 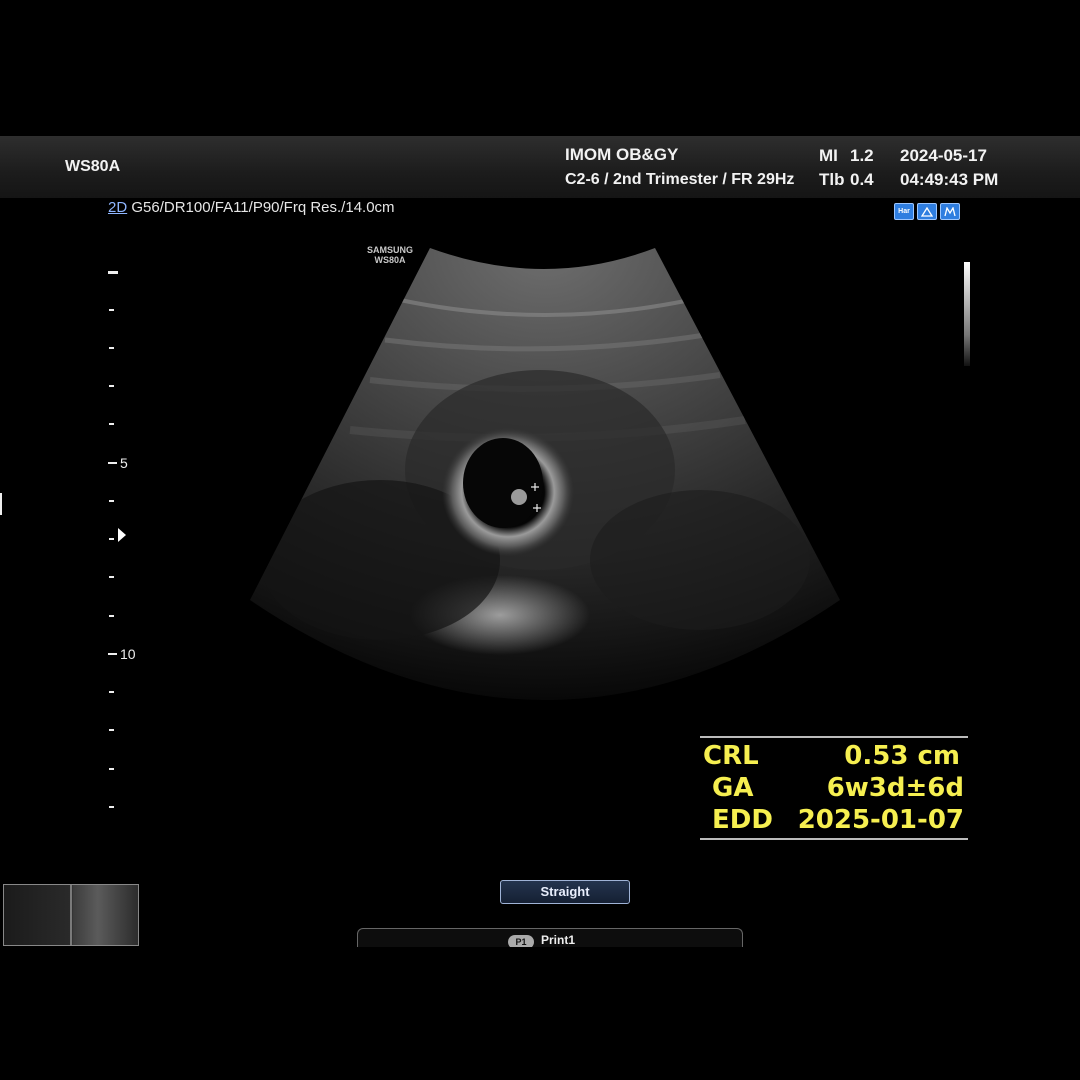 What do you see at coordinates (521, 941) in the screenshot?
I see `print-badge: P1` at bounding box center [521, 941].